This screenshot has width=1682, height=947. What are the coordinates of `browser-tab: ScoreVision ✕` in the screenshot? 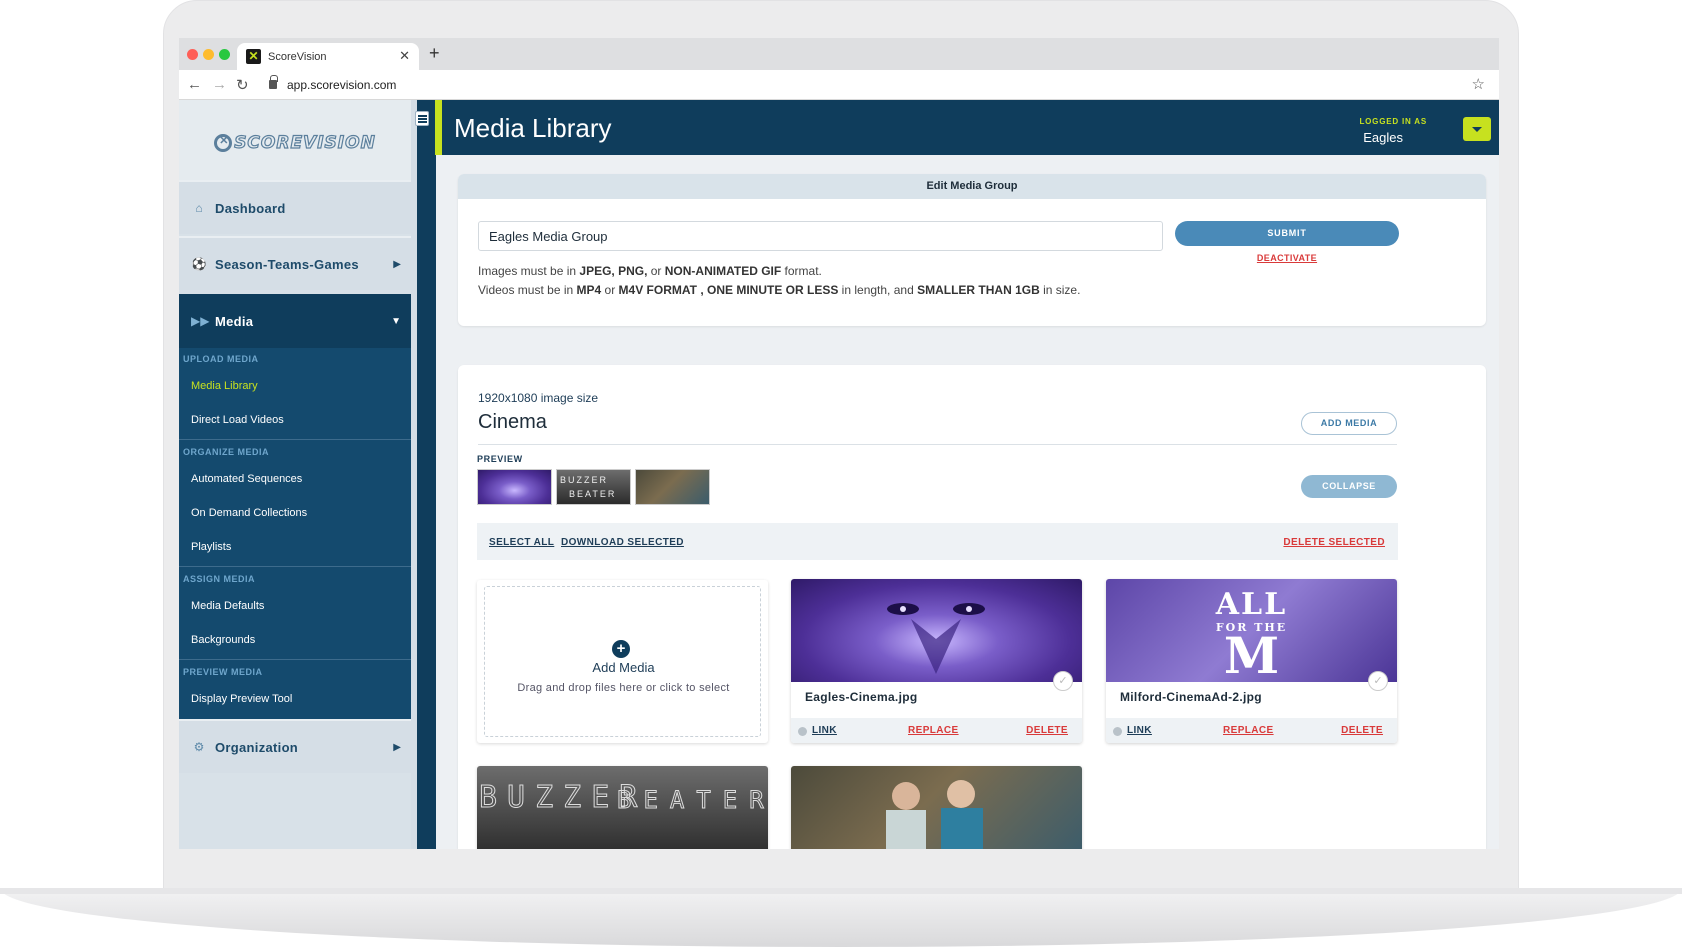 It's located at (328, 56).